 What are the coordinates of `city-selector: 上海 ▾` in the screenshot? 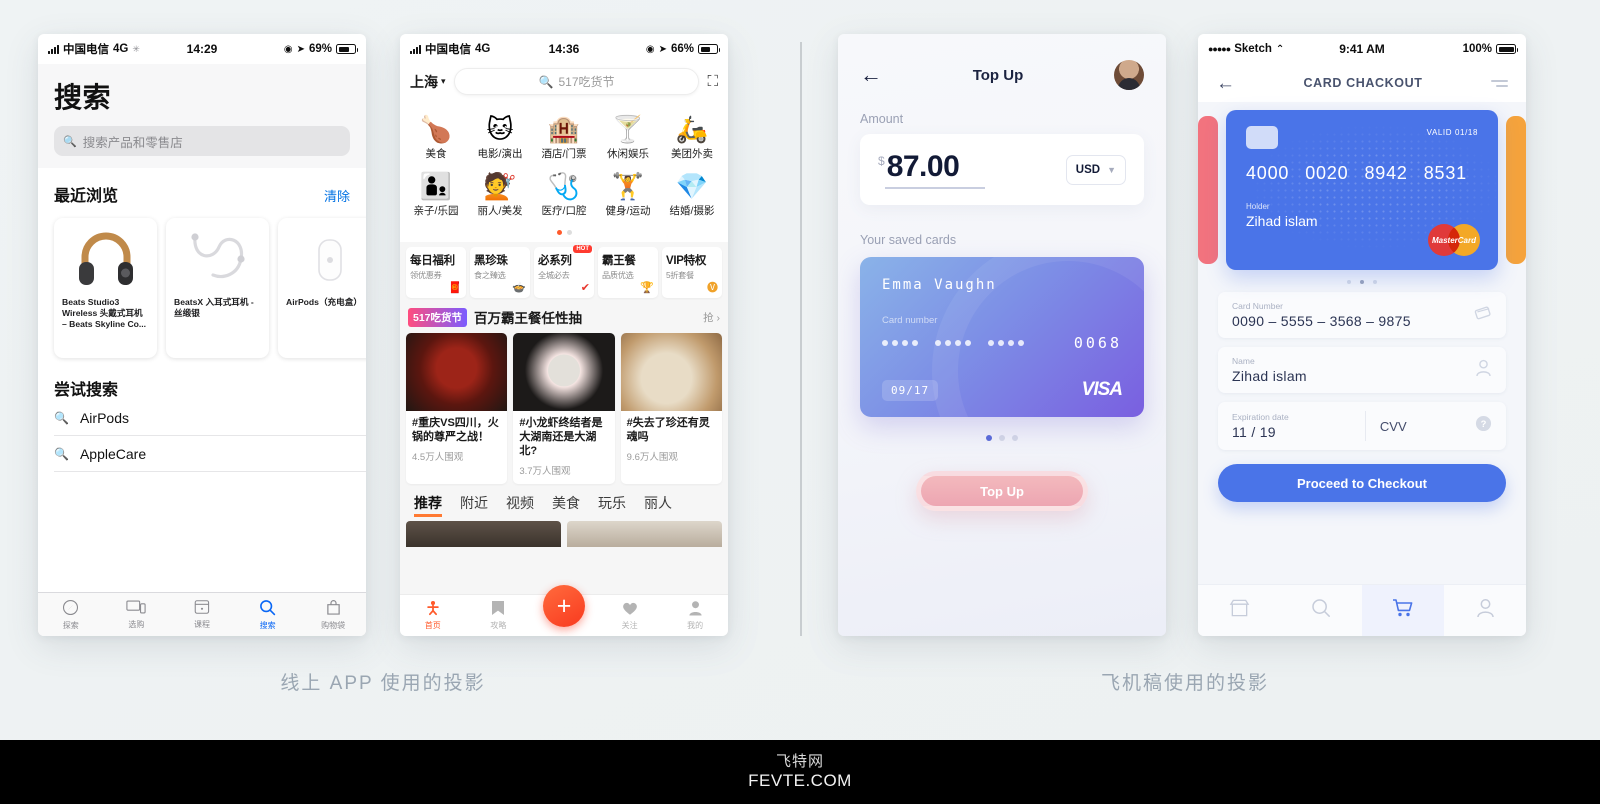 It's located at (428, 82).